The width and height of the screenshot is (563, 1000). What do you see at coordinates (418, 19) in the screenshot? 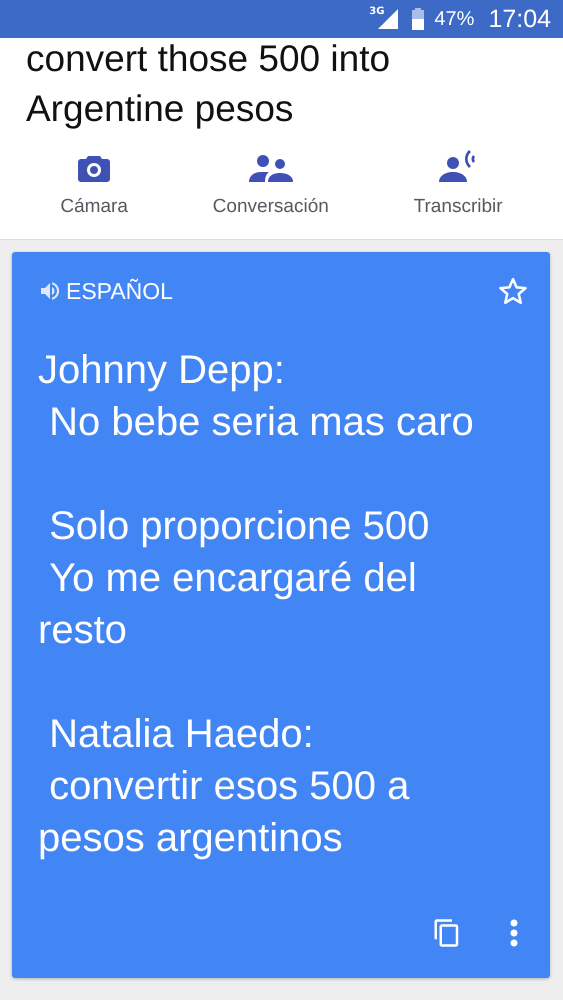
I see `battery-icon` at bounding box center [418, 19].